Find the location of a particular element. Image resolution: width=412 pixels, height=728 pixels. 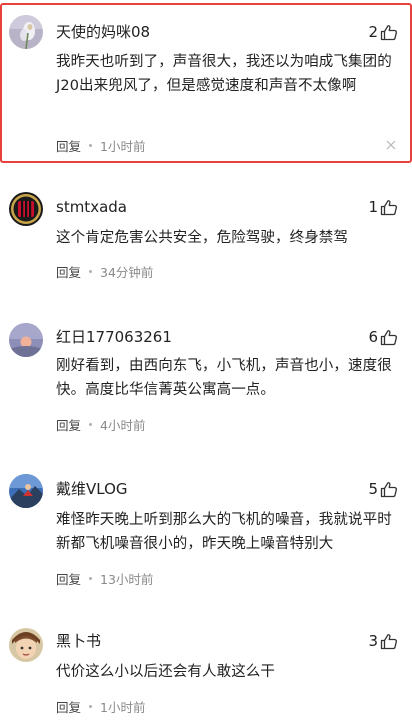

sunset-avatar-icon is located at coordinates (26, 340).